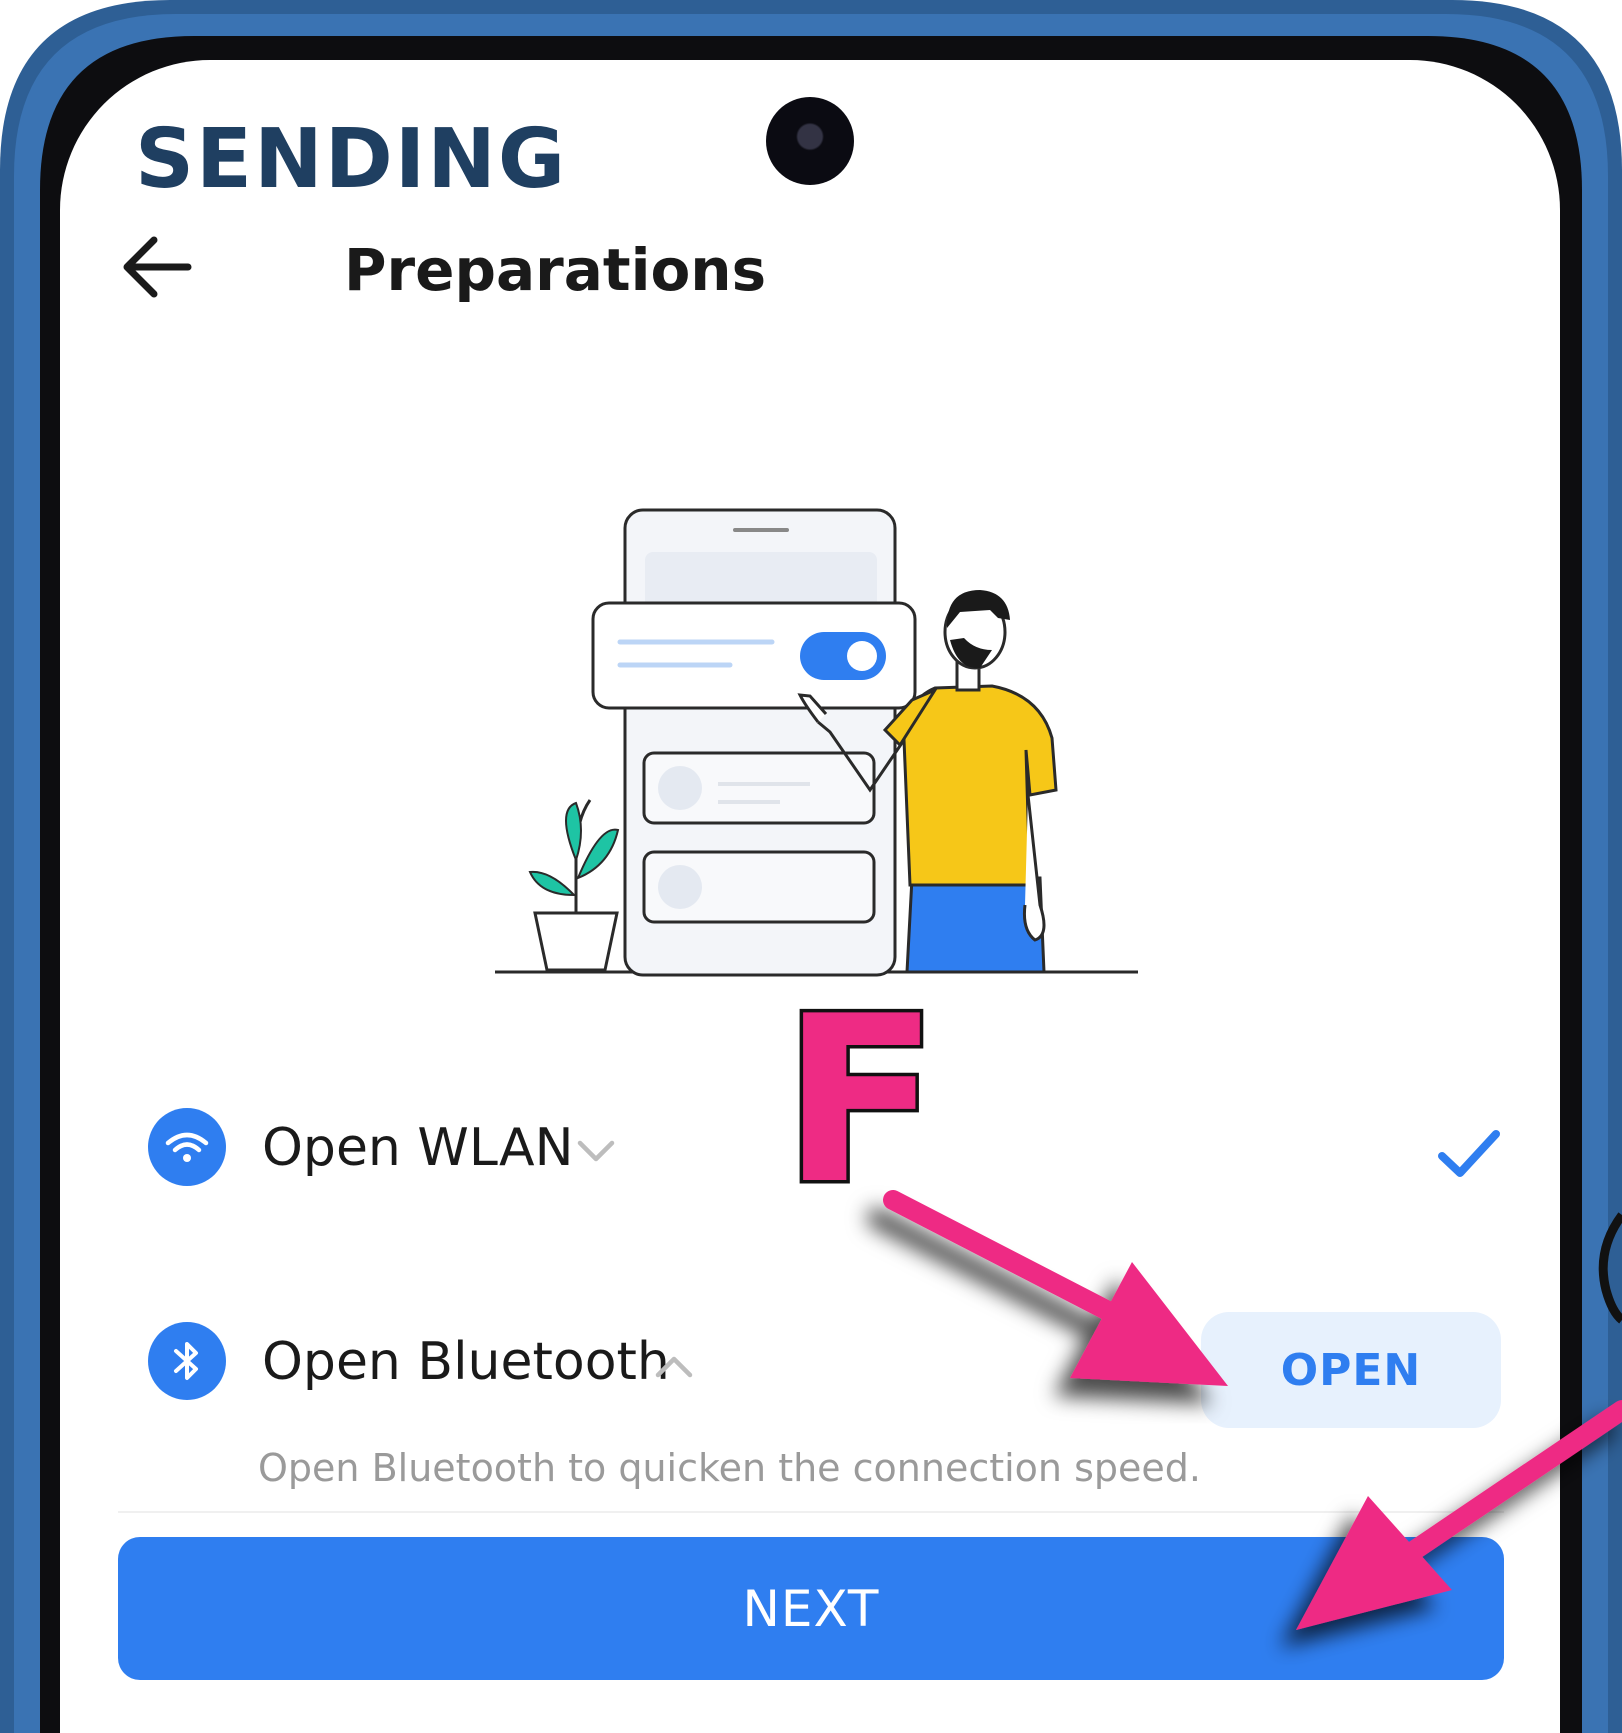 The height and width of the screenshot is (1733, 1622). Describe the element at coordinates (1351, 1370) in the screenshot. I see `open-bluetooth-button: OPEN` at that location.